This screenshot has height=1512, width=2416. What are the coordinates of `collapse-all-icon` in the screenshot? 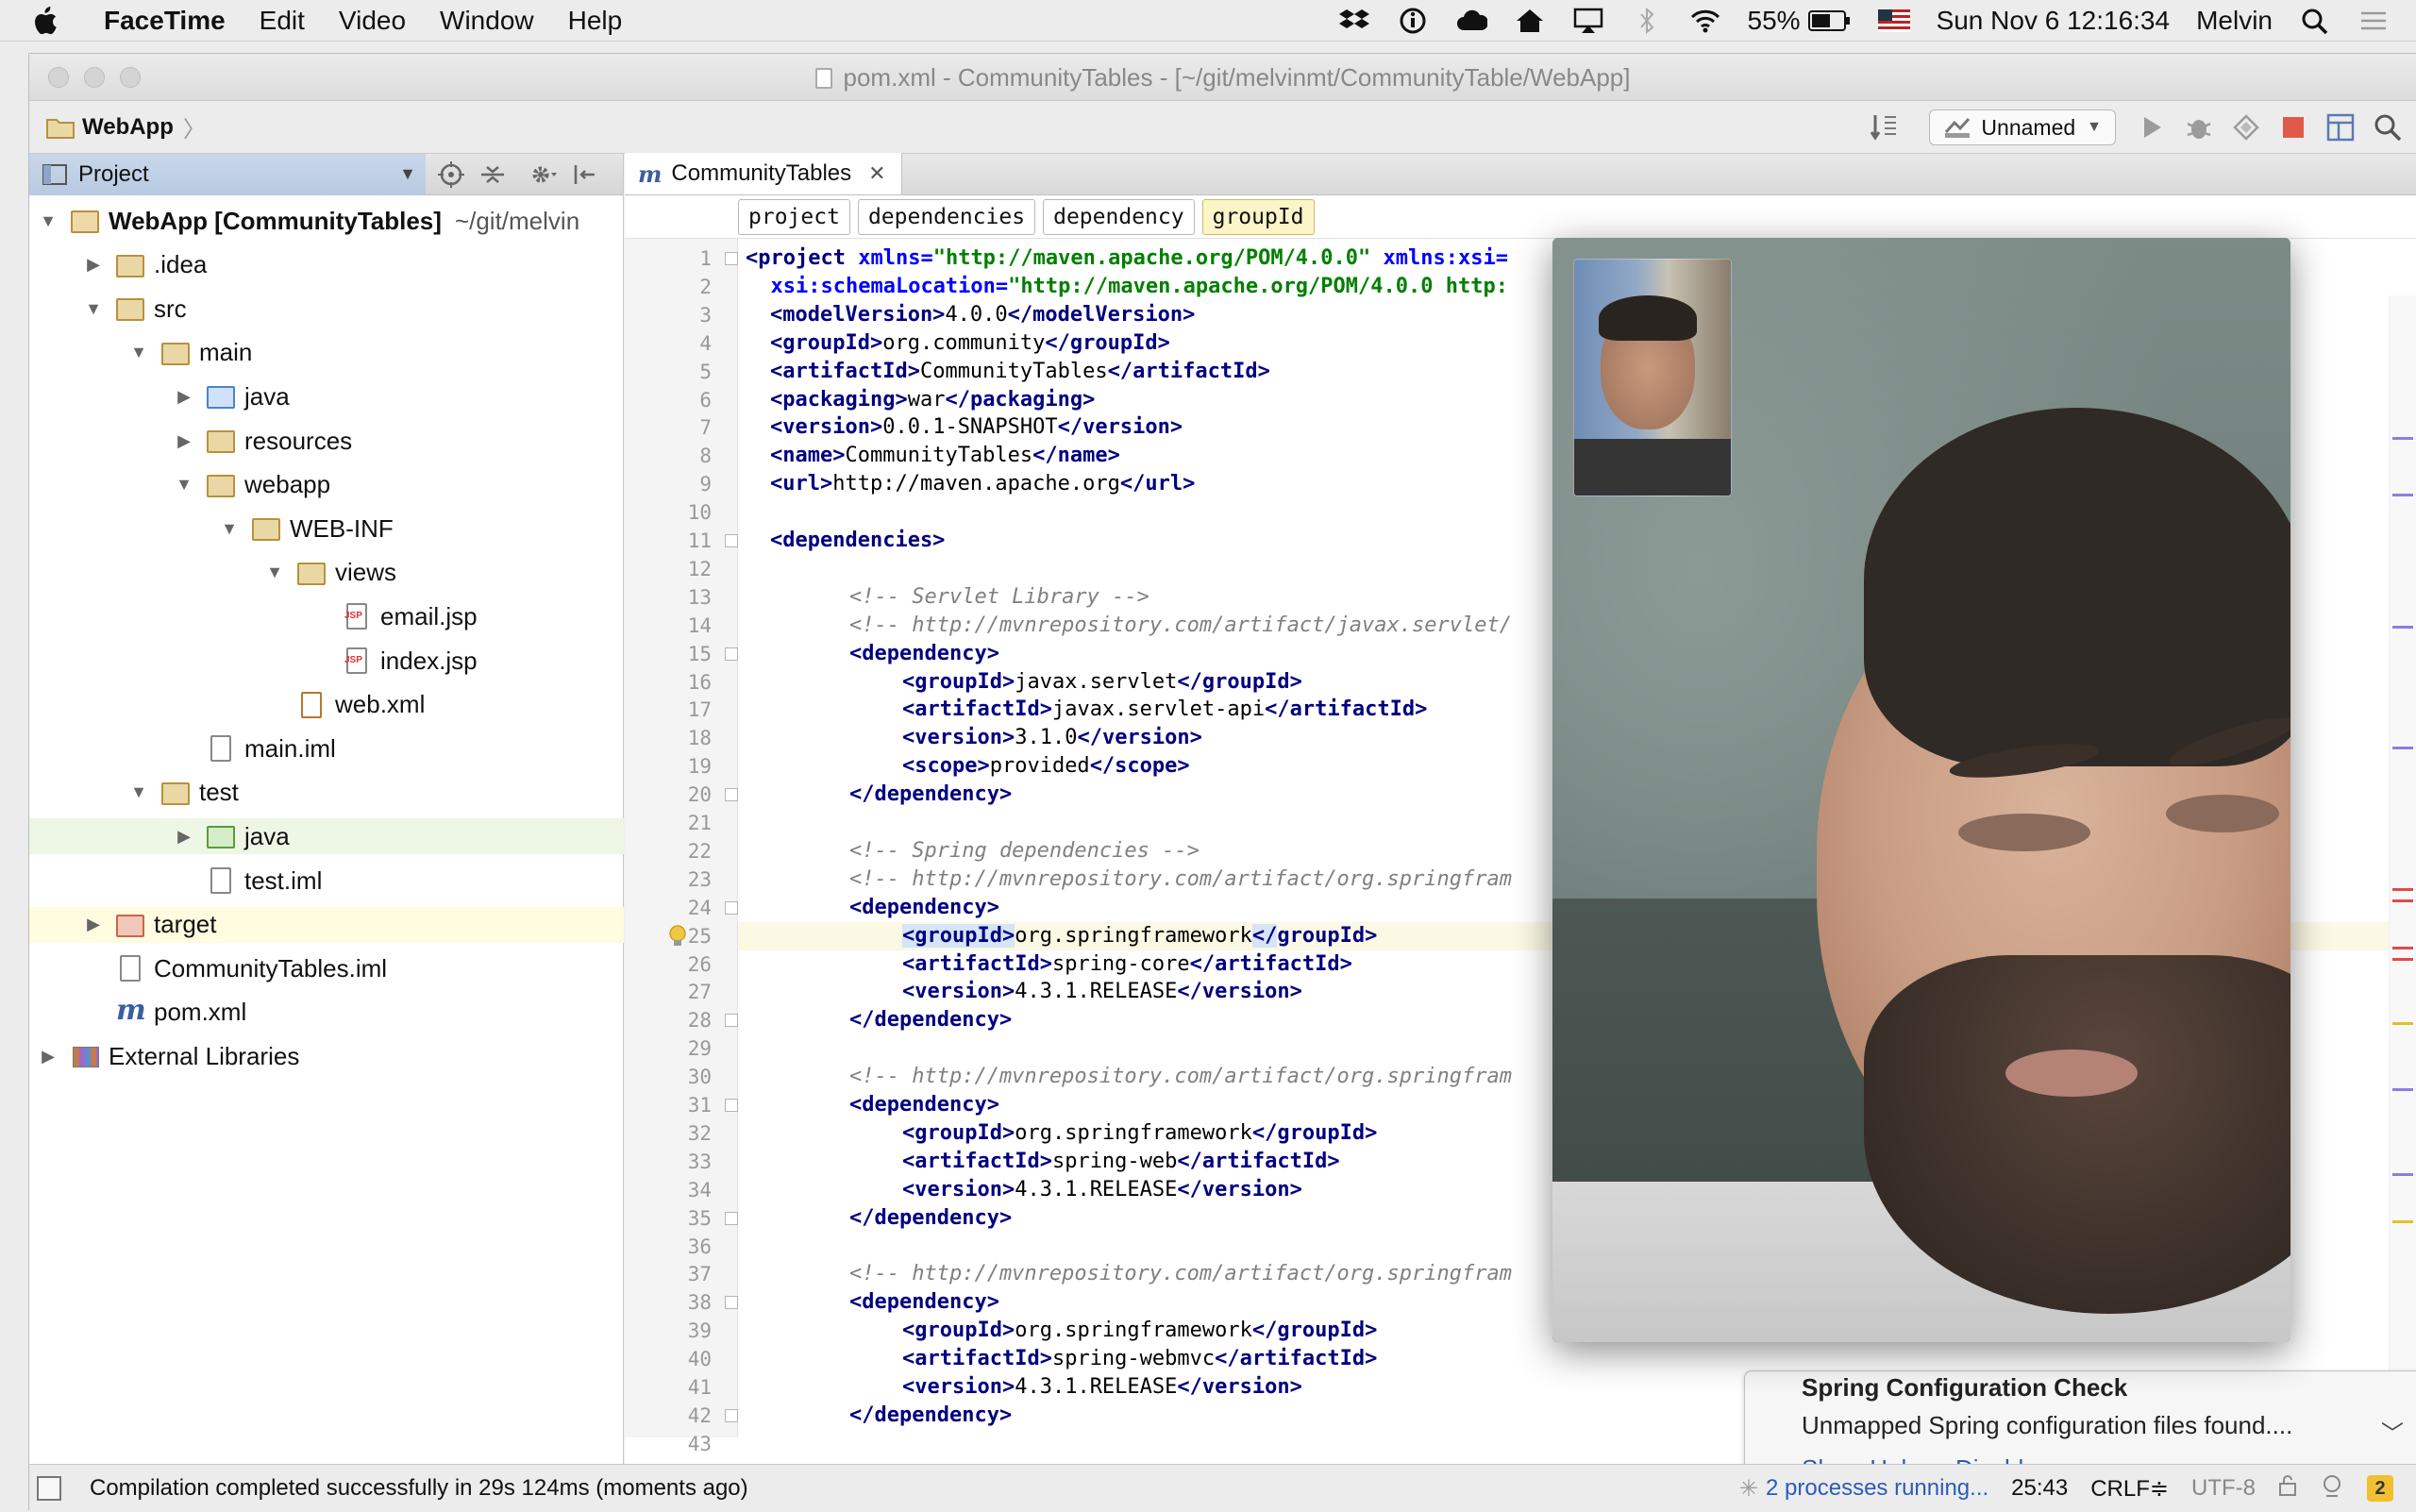 It's located at (493, 175).